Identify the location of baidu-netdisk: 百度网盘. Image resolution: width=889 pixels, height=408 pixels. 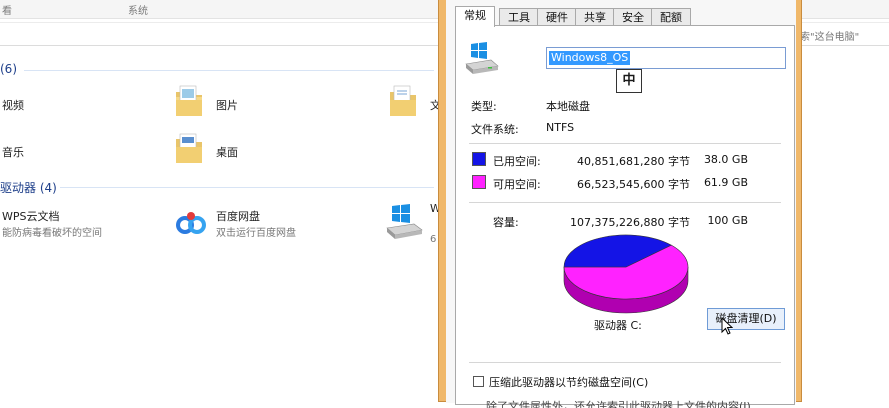
(238, 216).